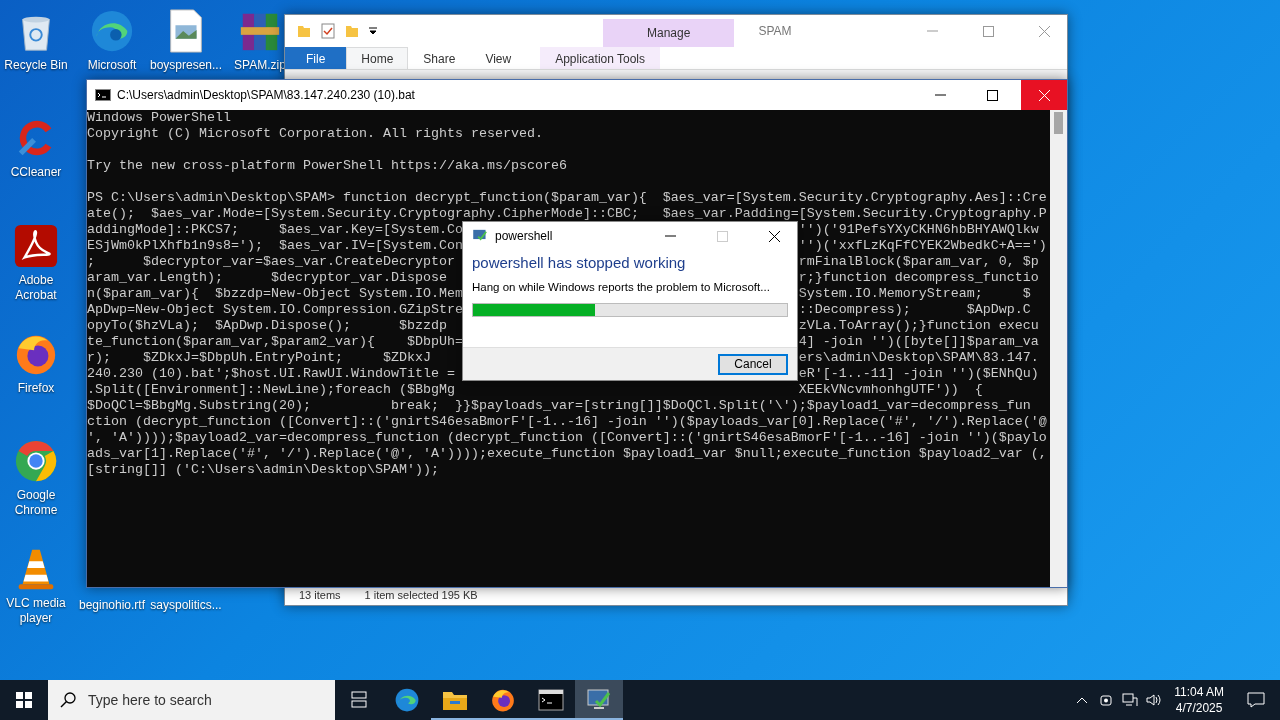 Image resolution: width=1280 pixels, height=720 pixels. I want to click on console-line: [string[]] ('C:\Users\admin\Desktop\SPAM'));, so click(263, 470).